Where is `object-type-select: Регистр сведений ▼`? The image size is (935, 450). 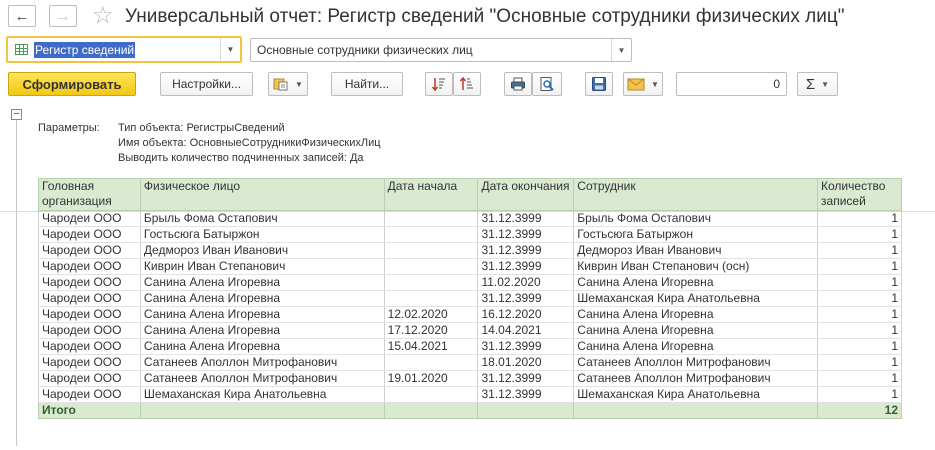 object-type-select: Регистр сведений ▼ is located at coordinates (124, 49).